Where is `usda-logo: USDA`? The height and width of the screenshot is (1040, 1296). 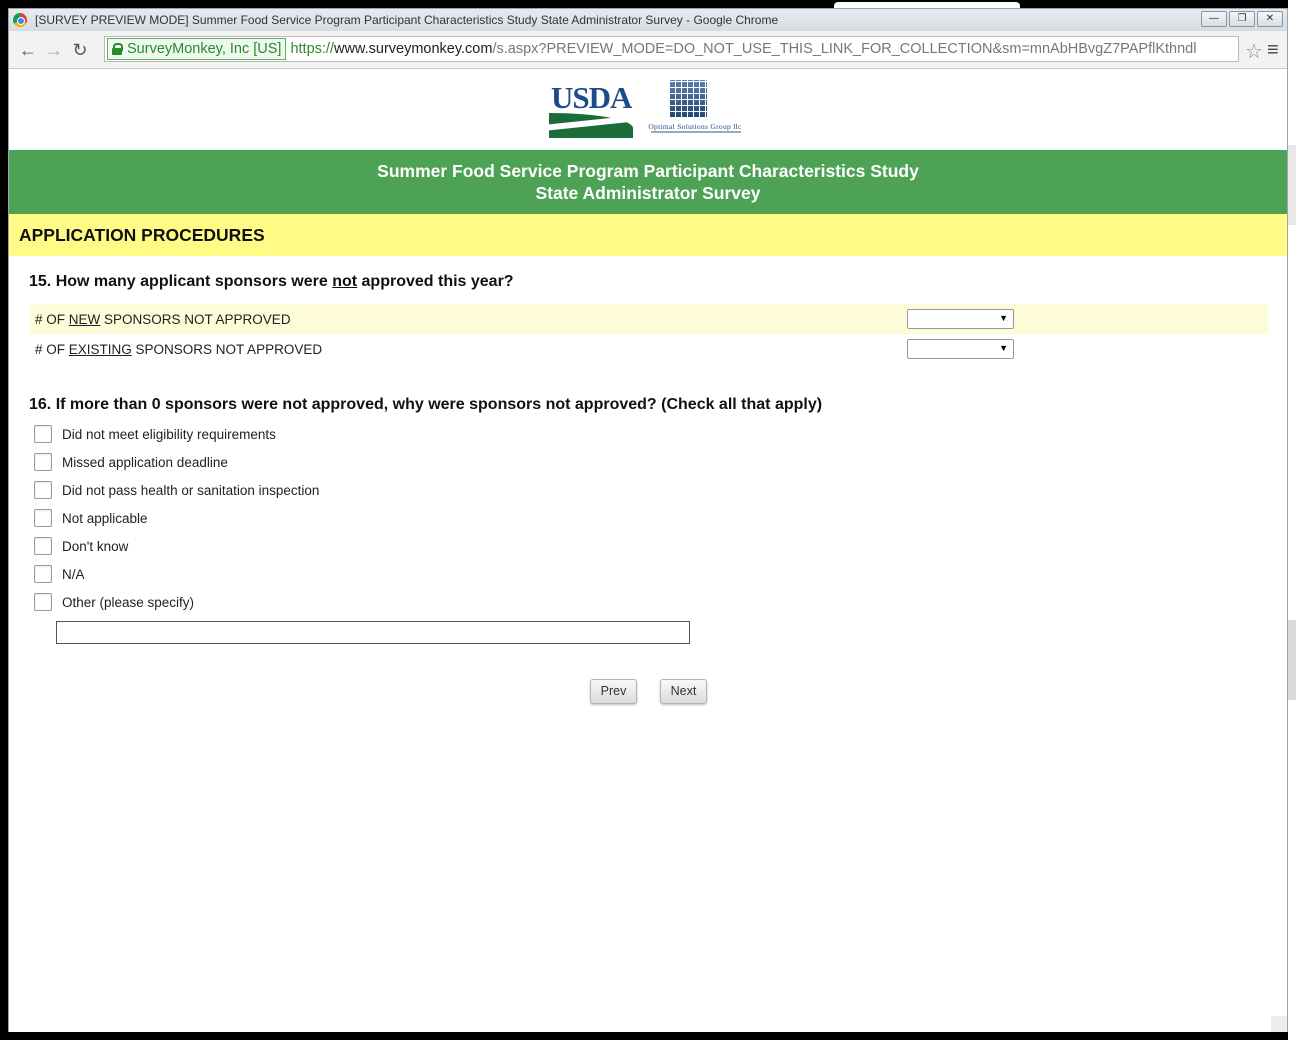
usda-logo: USDA is located at coordinates (591, 109).